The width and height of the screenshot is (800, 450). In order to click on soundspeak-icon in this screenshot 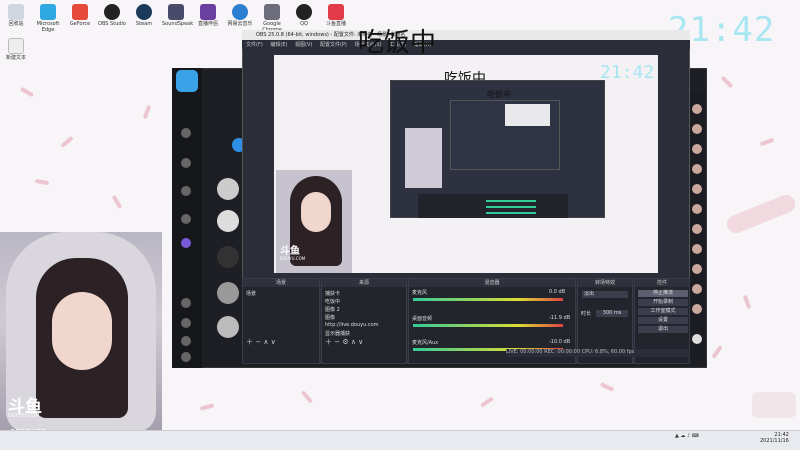, I will do `click(176, 12)`.